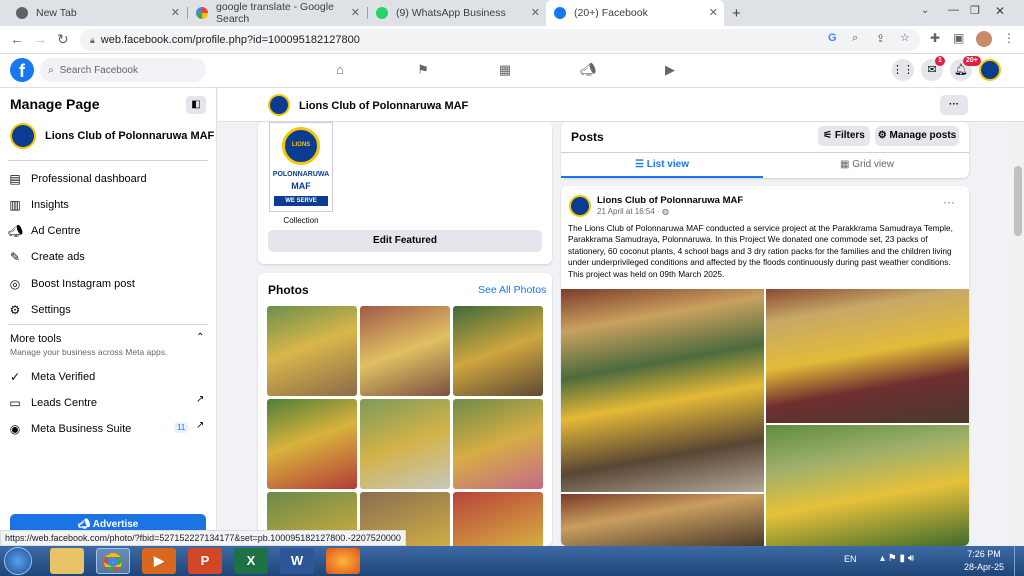 This screenshot has width=1024, height=576. Describe the element at coordinates (897, 558) in the screenshot. I see `system-tray-icons: ▴ ⚑ ▮ 🔊︎` at that location.